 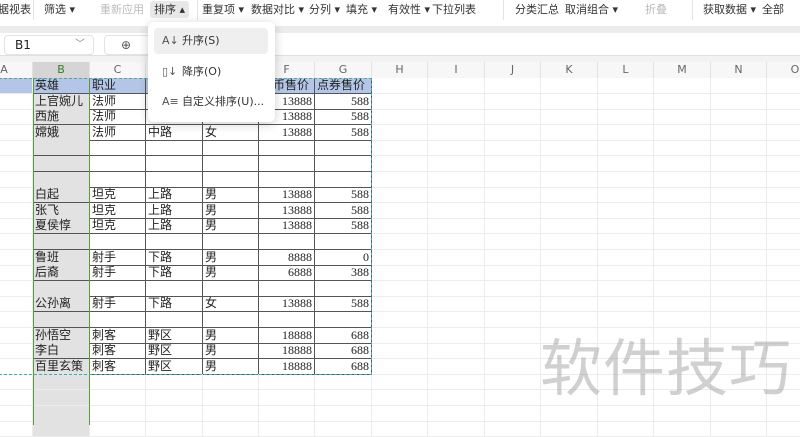 I want to click on cell: 孙悟空, so click(x=61, y=335).